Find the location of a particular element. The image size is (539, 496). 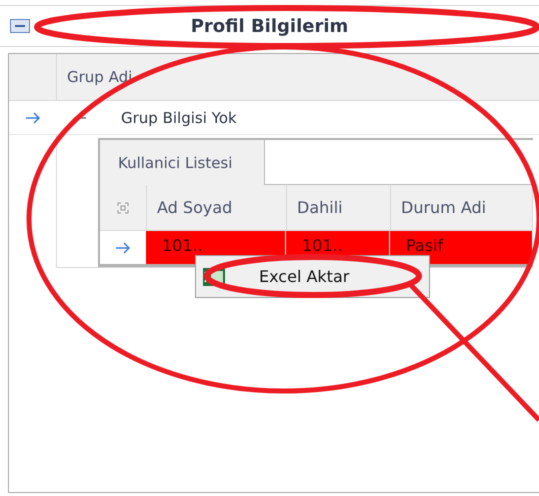

table-cell: Grup Bilgisi Yok is located at coordinates (179, 117).